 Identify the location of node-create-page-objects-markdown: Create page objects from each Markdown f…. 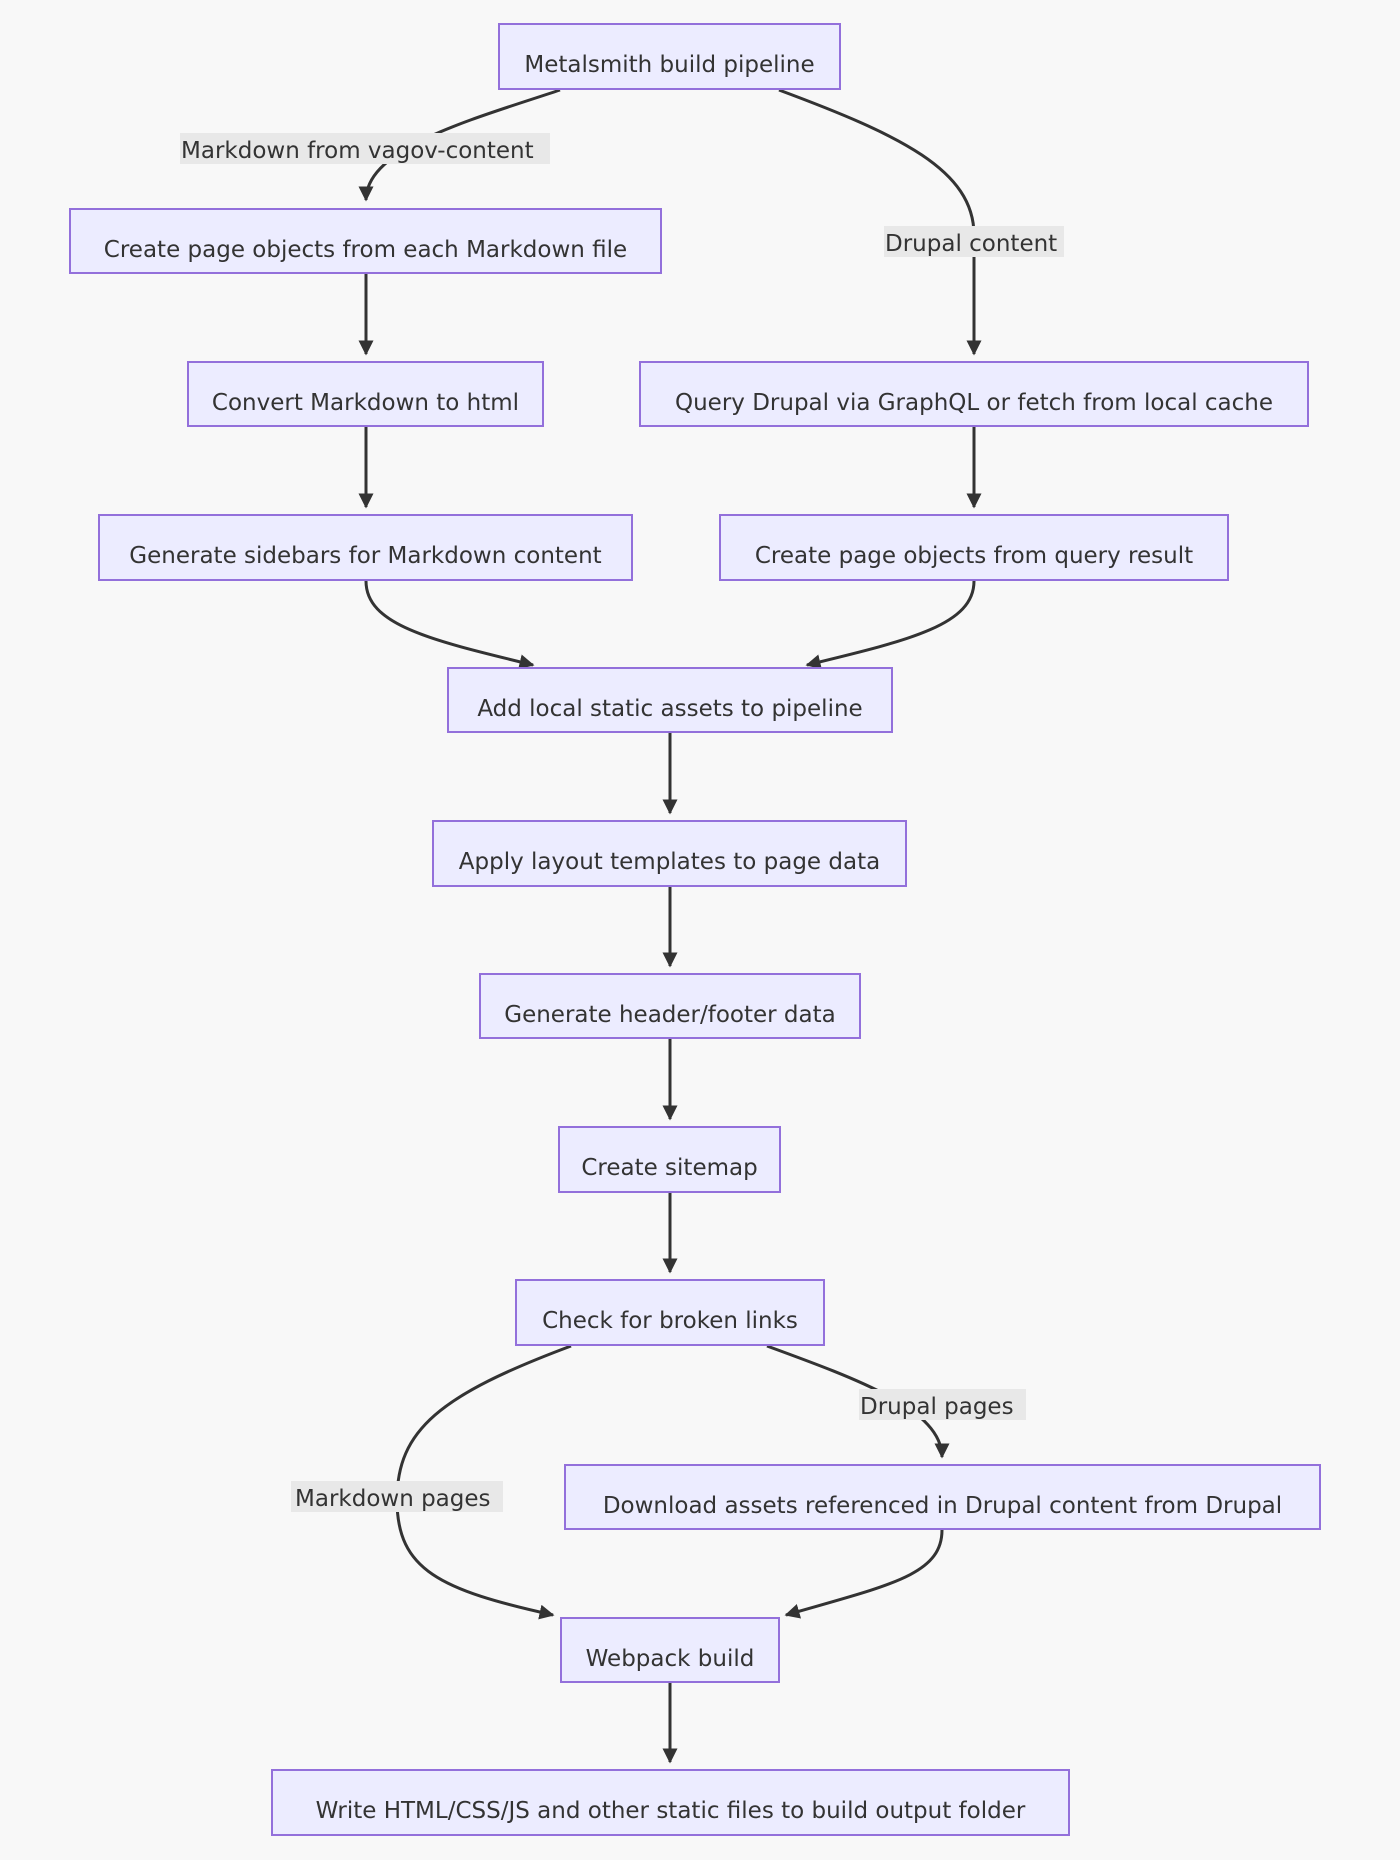
(365, 241).